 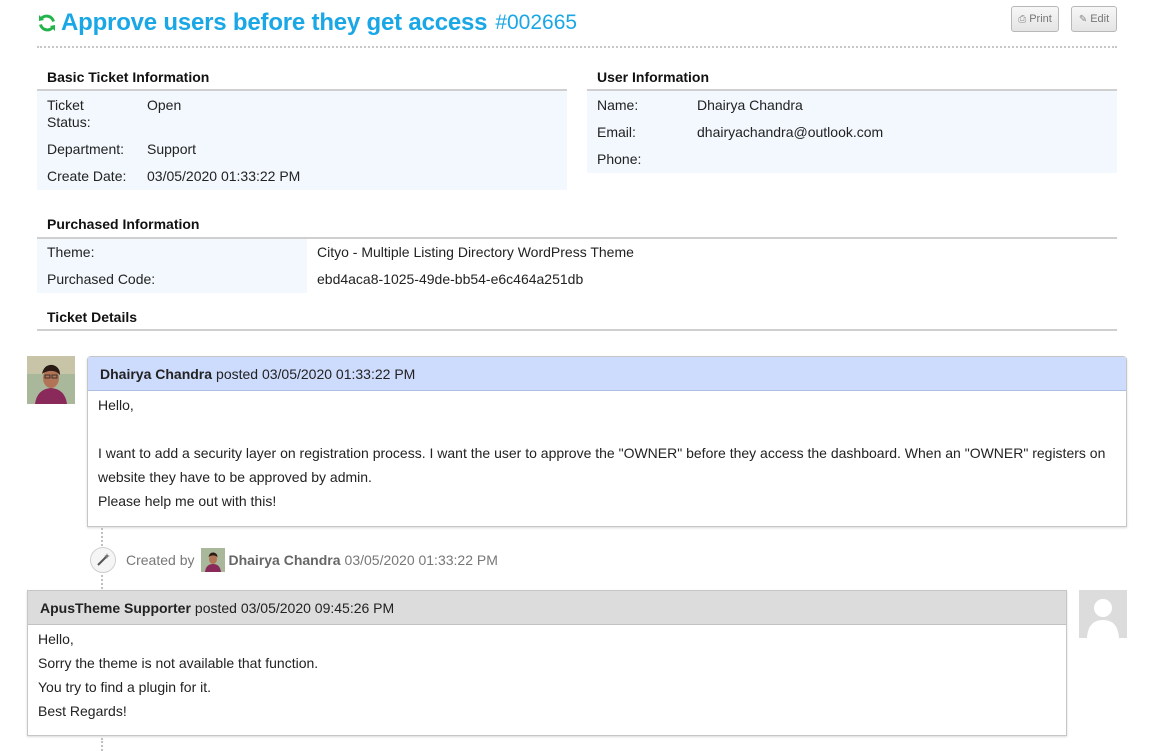 What do you see at coordinates (103, 560) in the screenshot?
I see `magic-wand-icon` at bounding box center [103, 560].